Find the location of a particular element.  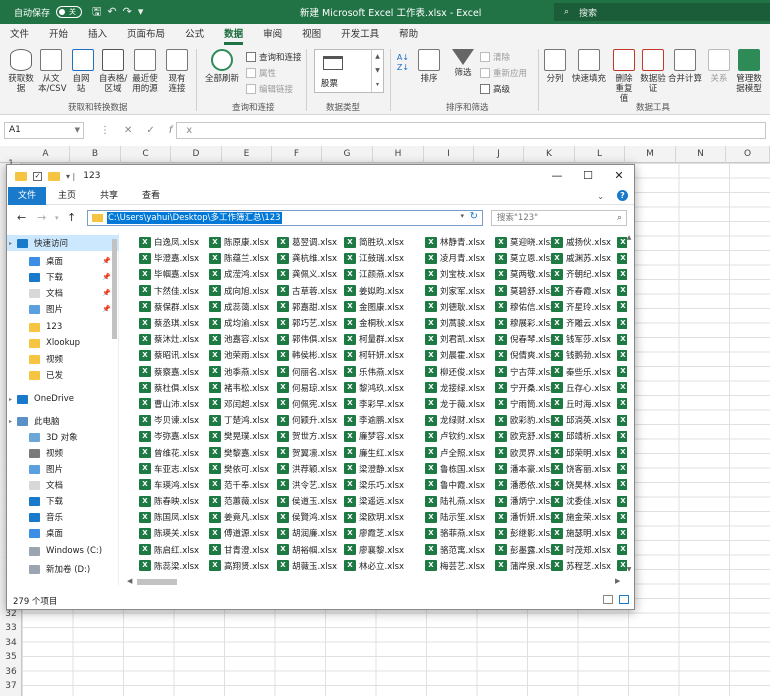

file-item: X 陆示笙.xlsx is located at coordinates (455, 517).